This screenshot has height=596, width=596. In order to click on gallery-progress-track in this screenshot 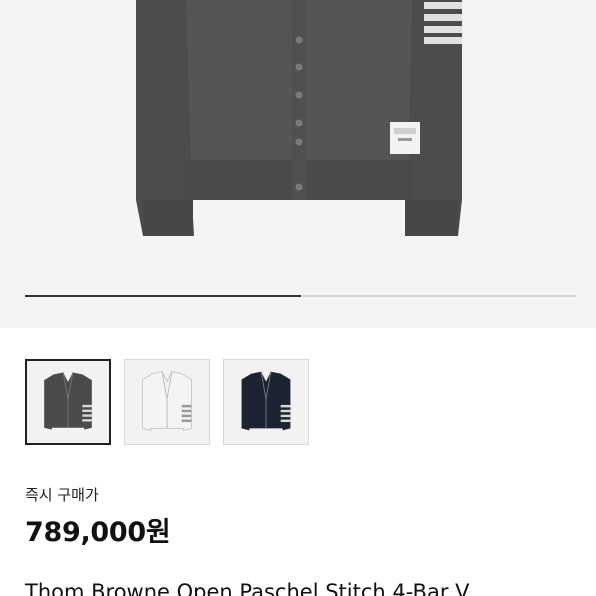, I will do `click(300, 296)`.